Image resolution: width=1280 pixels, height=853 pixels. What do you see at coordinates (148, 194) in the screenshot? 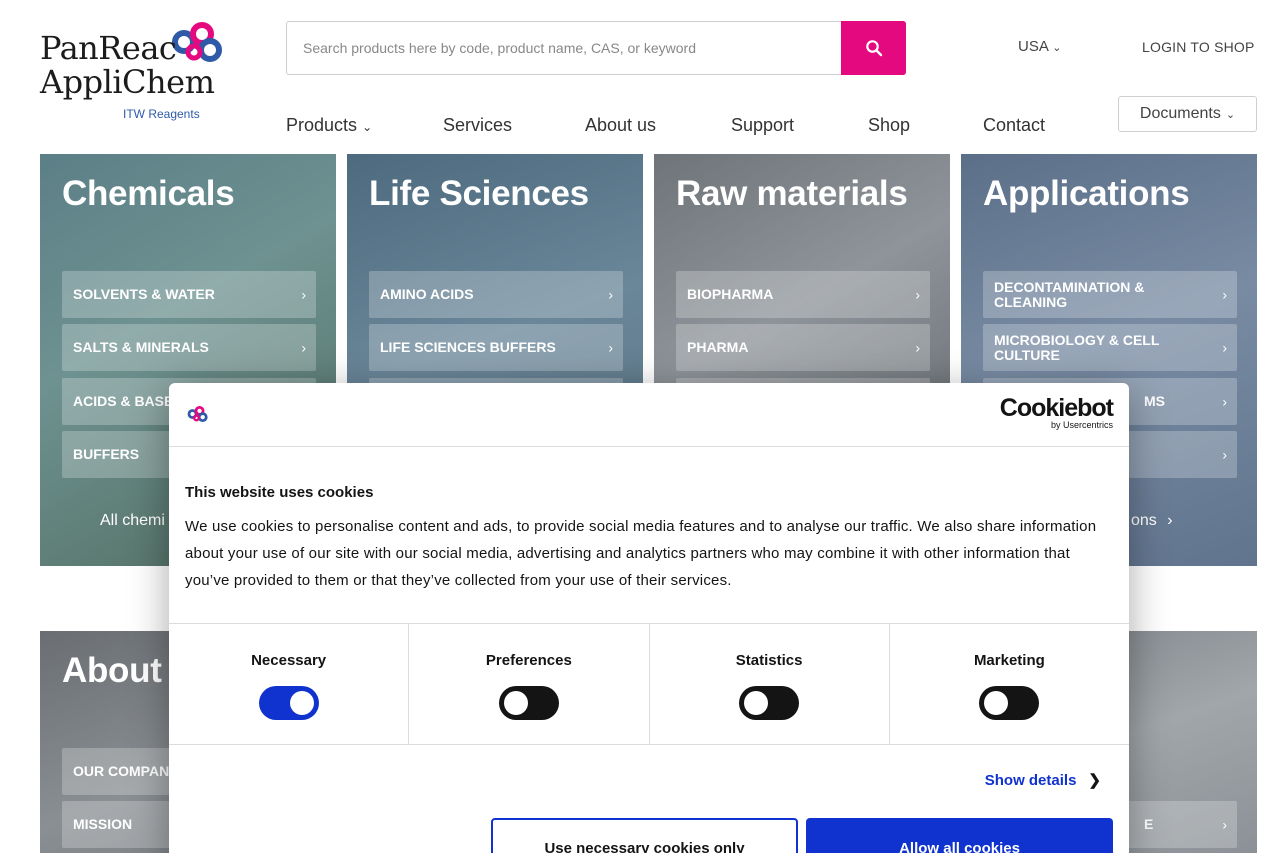
I see `panel-title: Chemicals` at bounding box center [148, 194].